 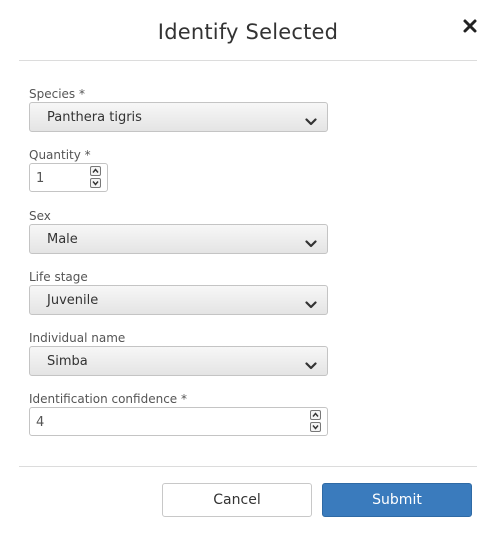 I want to click on cancel-button: Cancel, so click(x=237, y=500).